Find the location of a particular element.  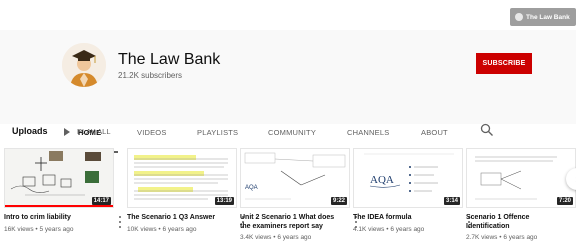

channel-avatar is located at coordinates (84, 65).